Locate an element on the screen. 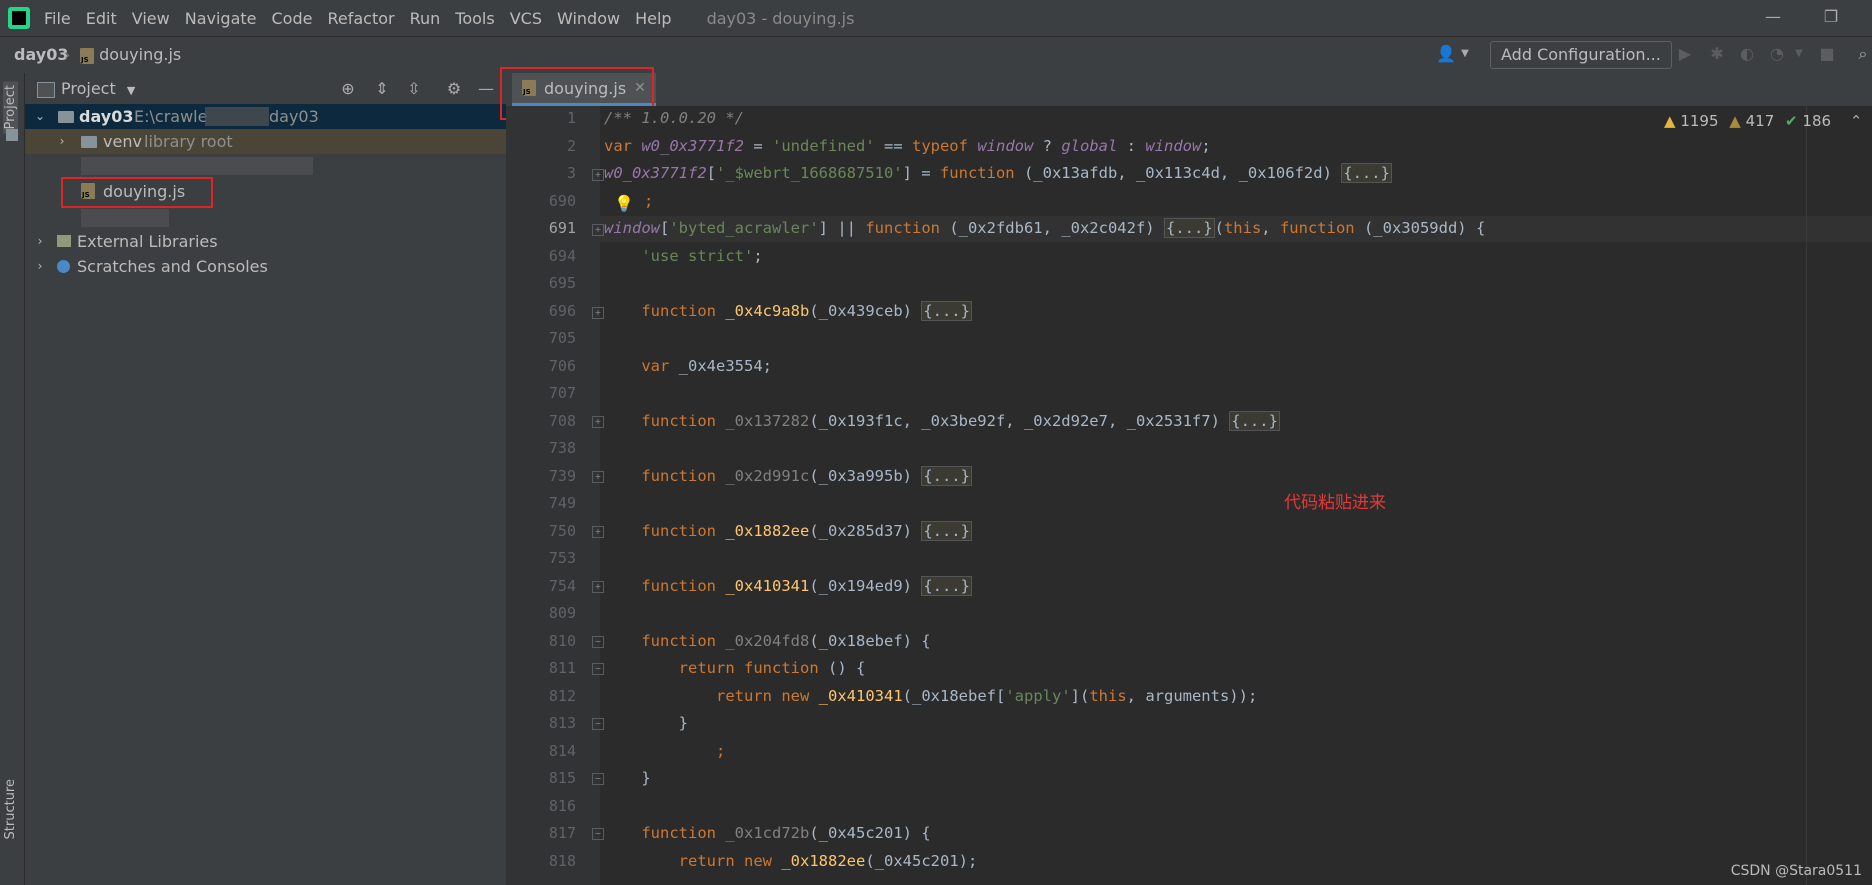 This screenshot has height=885, width=1872. tree-item-hint: library root is located at coordinates (188, 141).